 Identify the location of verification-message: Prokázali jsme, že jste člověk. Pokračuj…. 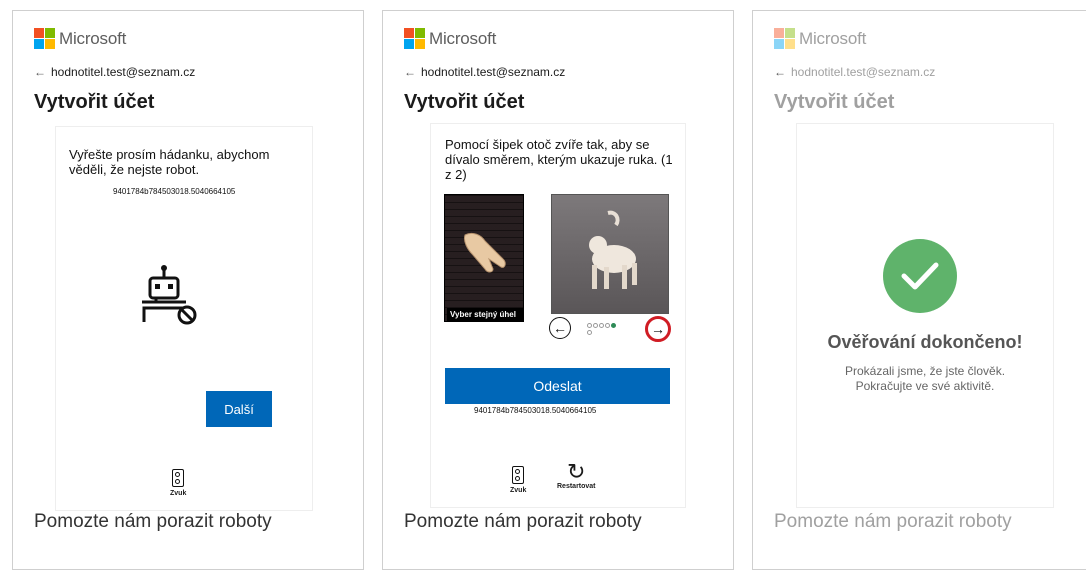
(925, 379).